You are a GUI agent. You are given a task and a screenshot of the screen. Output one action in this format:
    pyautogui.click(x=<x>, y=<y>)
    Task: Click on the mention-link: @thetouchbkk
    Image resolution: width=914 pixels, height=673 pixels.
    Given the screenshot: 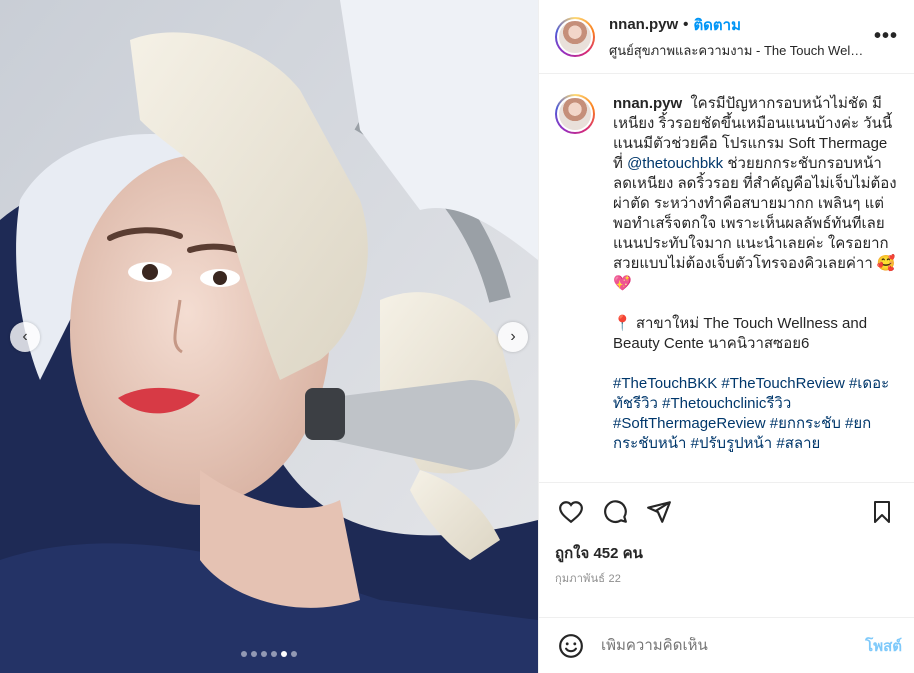 What is the action you would take?
    pyautogui.click(x=675, y=163)
    